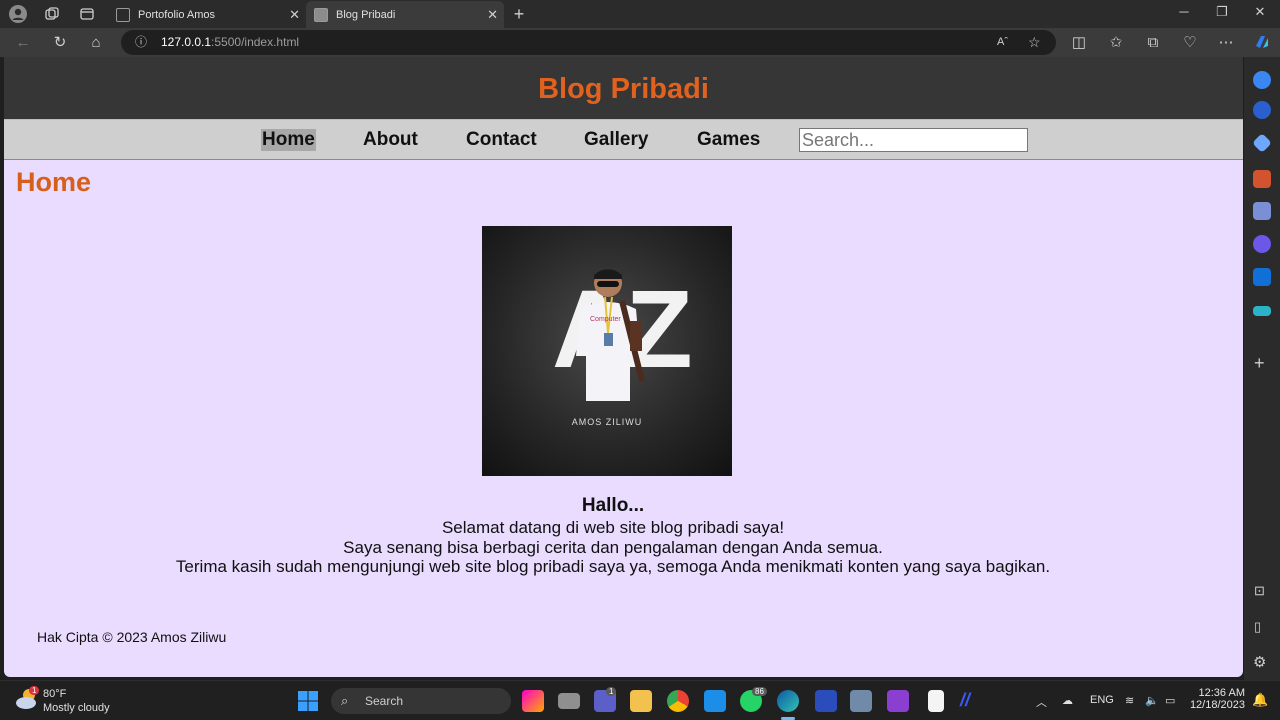 This screenshot has height=720, width=1280. I want to click on hide-sidebar-icon: ▯, so click(1257, 627).